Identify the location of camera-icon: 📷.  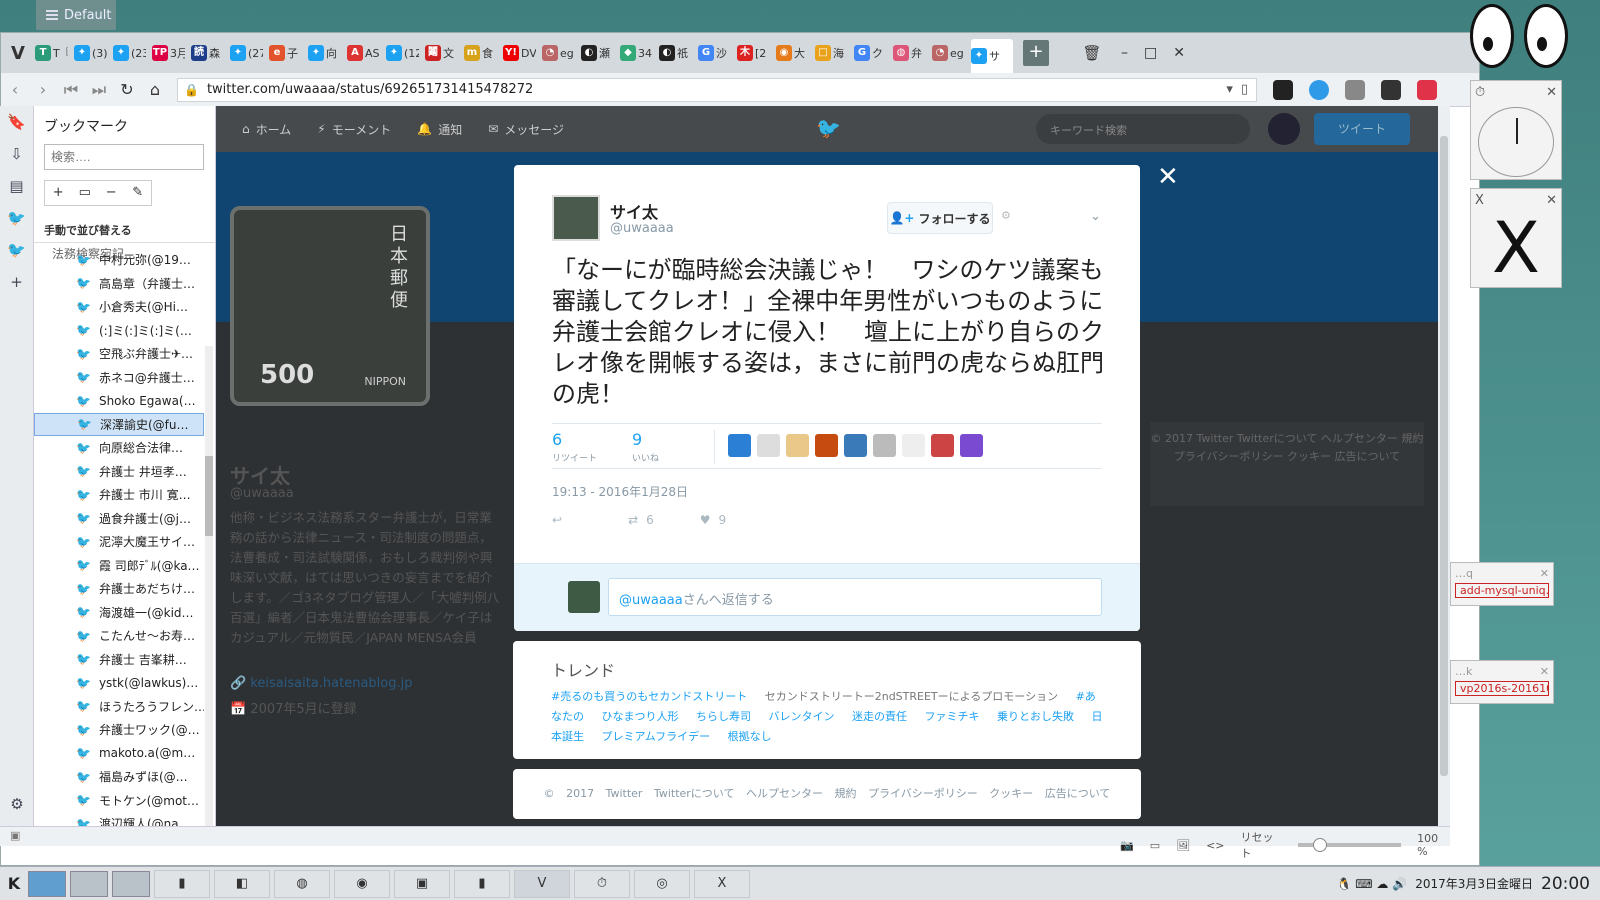
(1127, 845).